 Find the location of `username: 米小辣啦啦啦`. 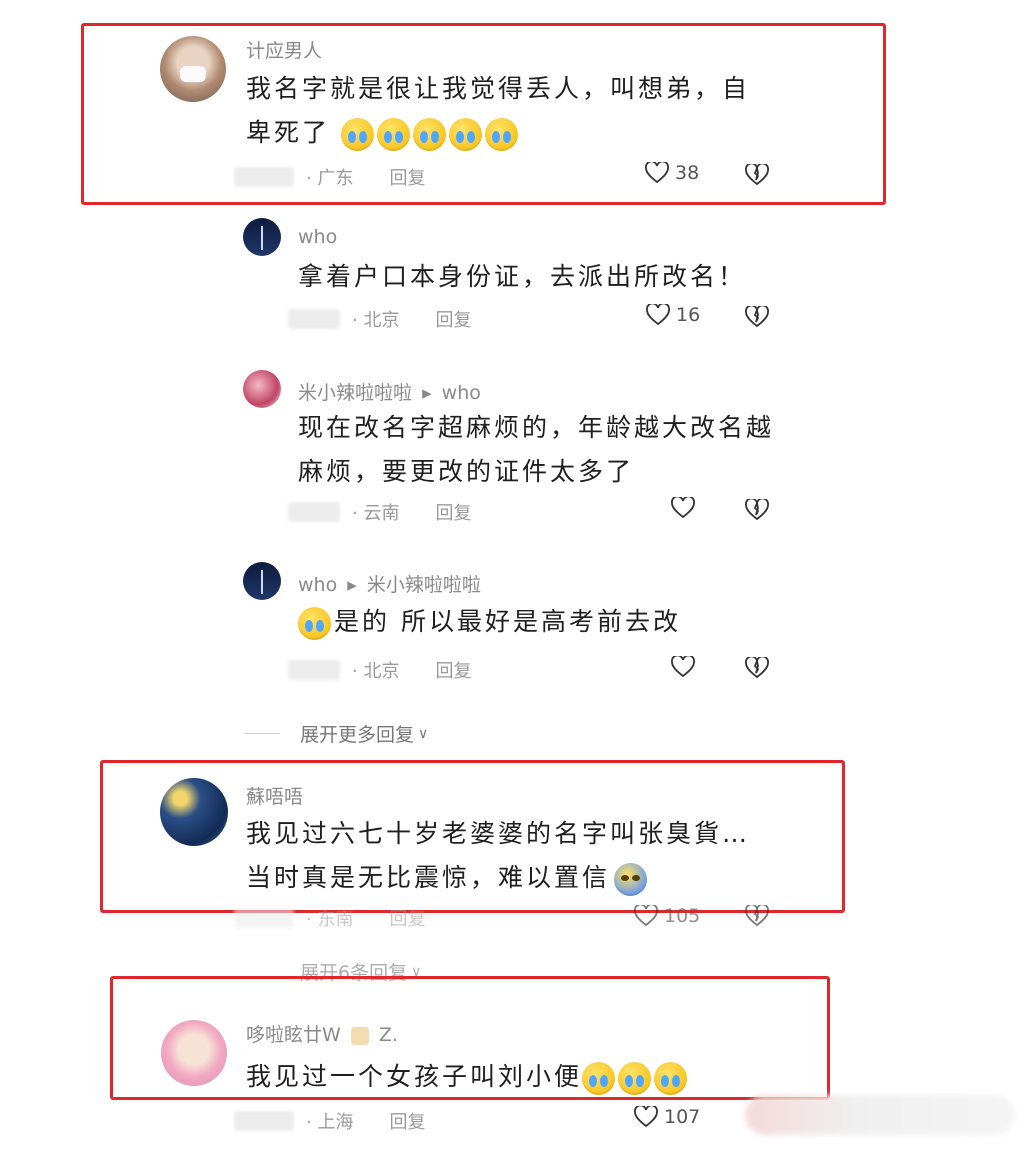

username: 米小辣啦啦啦 is located at coordinates (355, 393).